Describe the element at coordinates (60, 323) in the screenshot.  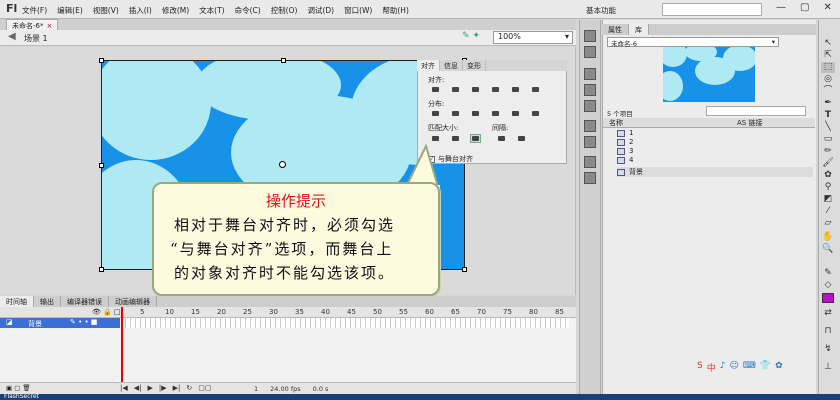
I see `layer-row: ◪ ✎ • • ■` at that location.